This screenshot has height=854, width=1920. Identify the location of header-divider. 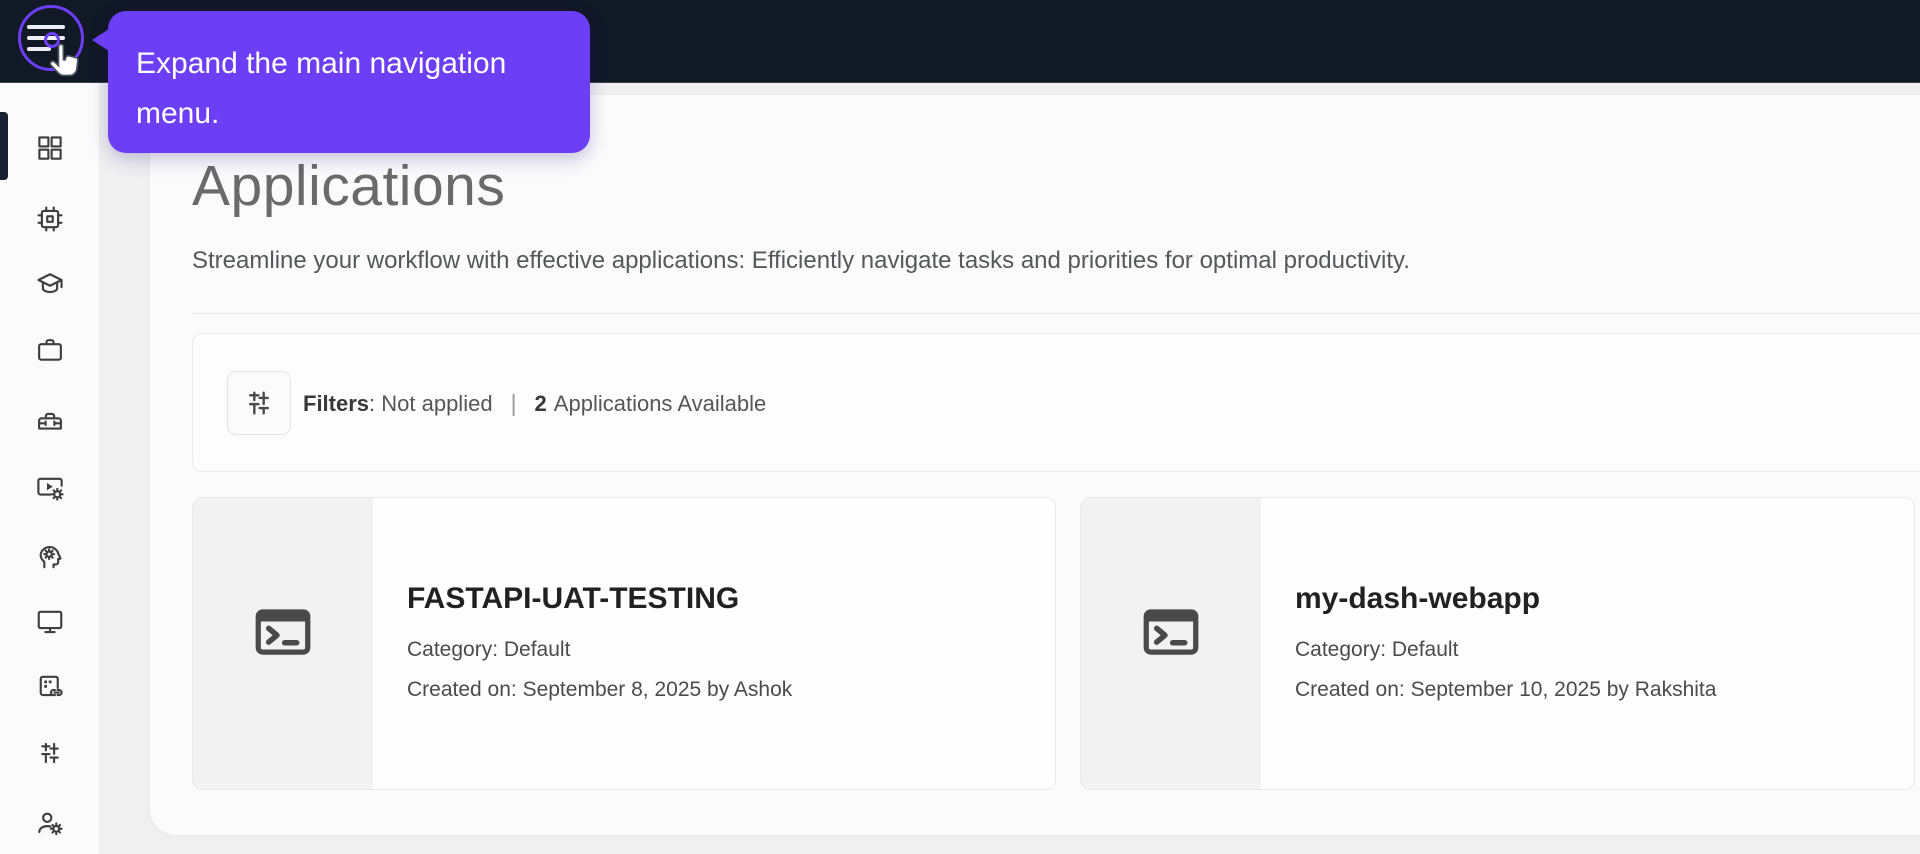
(1056, 313).